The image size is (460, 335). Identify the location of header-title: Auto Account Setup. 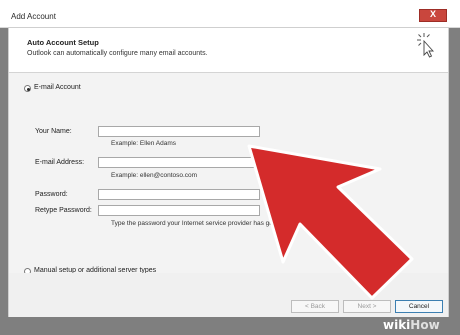
(63, 42).